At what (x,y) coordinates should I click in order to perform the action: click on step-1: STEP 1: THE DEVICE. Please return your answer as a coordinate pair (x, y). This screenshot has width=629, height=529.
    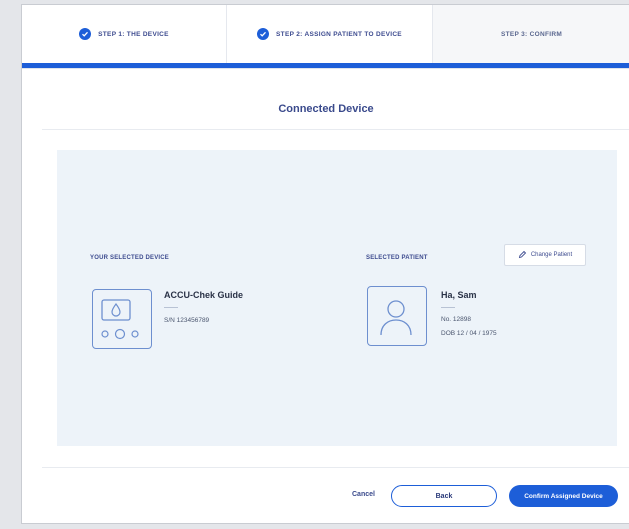
    Looking at the image, I should click on (124, 34).